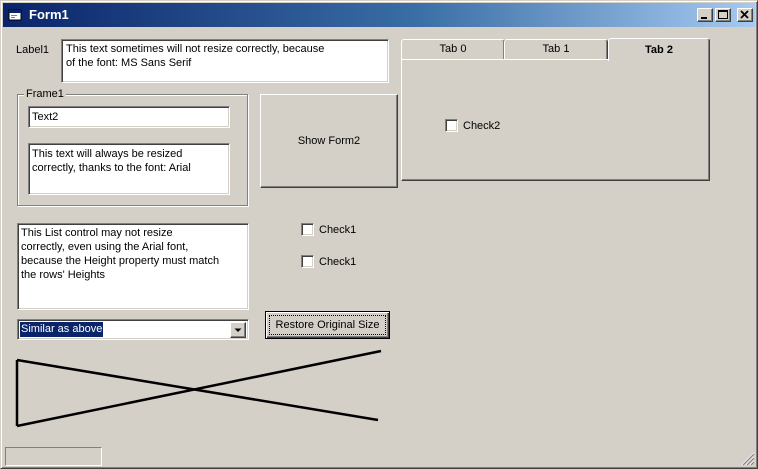  Describe the element at coordinates (451, 125) in the screenshot. I see `check2-checkbox` at that location.